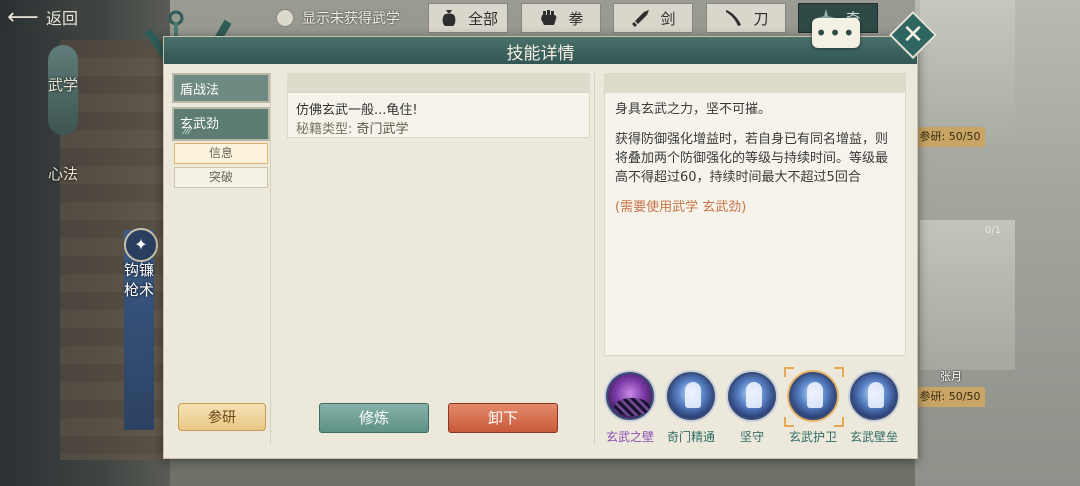 The height and width of the screenshot is (486, 1080). I want to click on card-count: 0/1, so click(993, 230).